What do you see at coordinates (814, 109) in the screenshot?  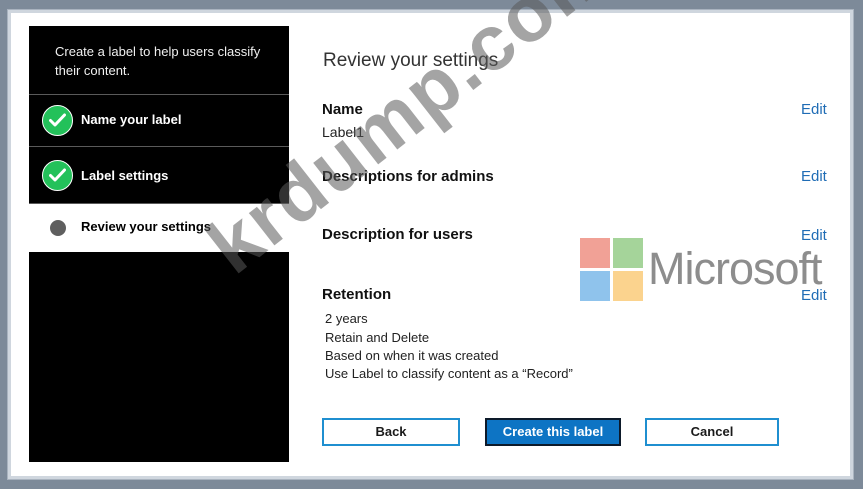 I see `edit-name-link: Edit` at bounding box center [814, 109].